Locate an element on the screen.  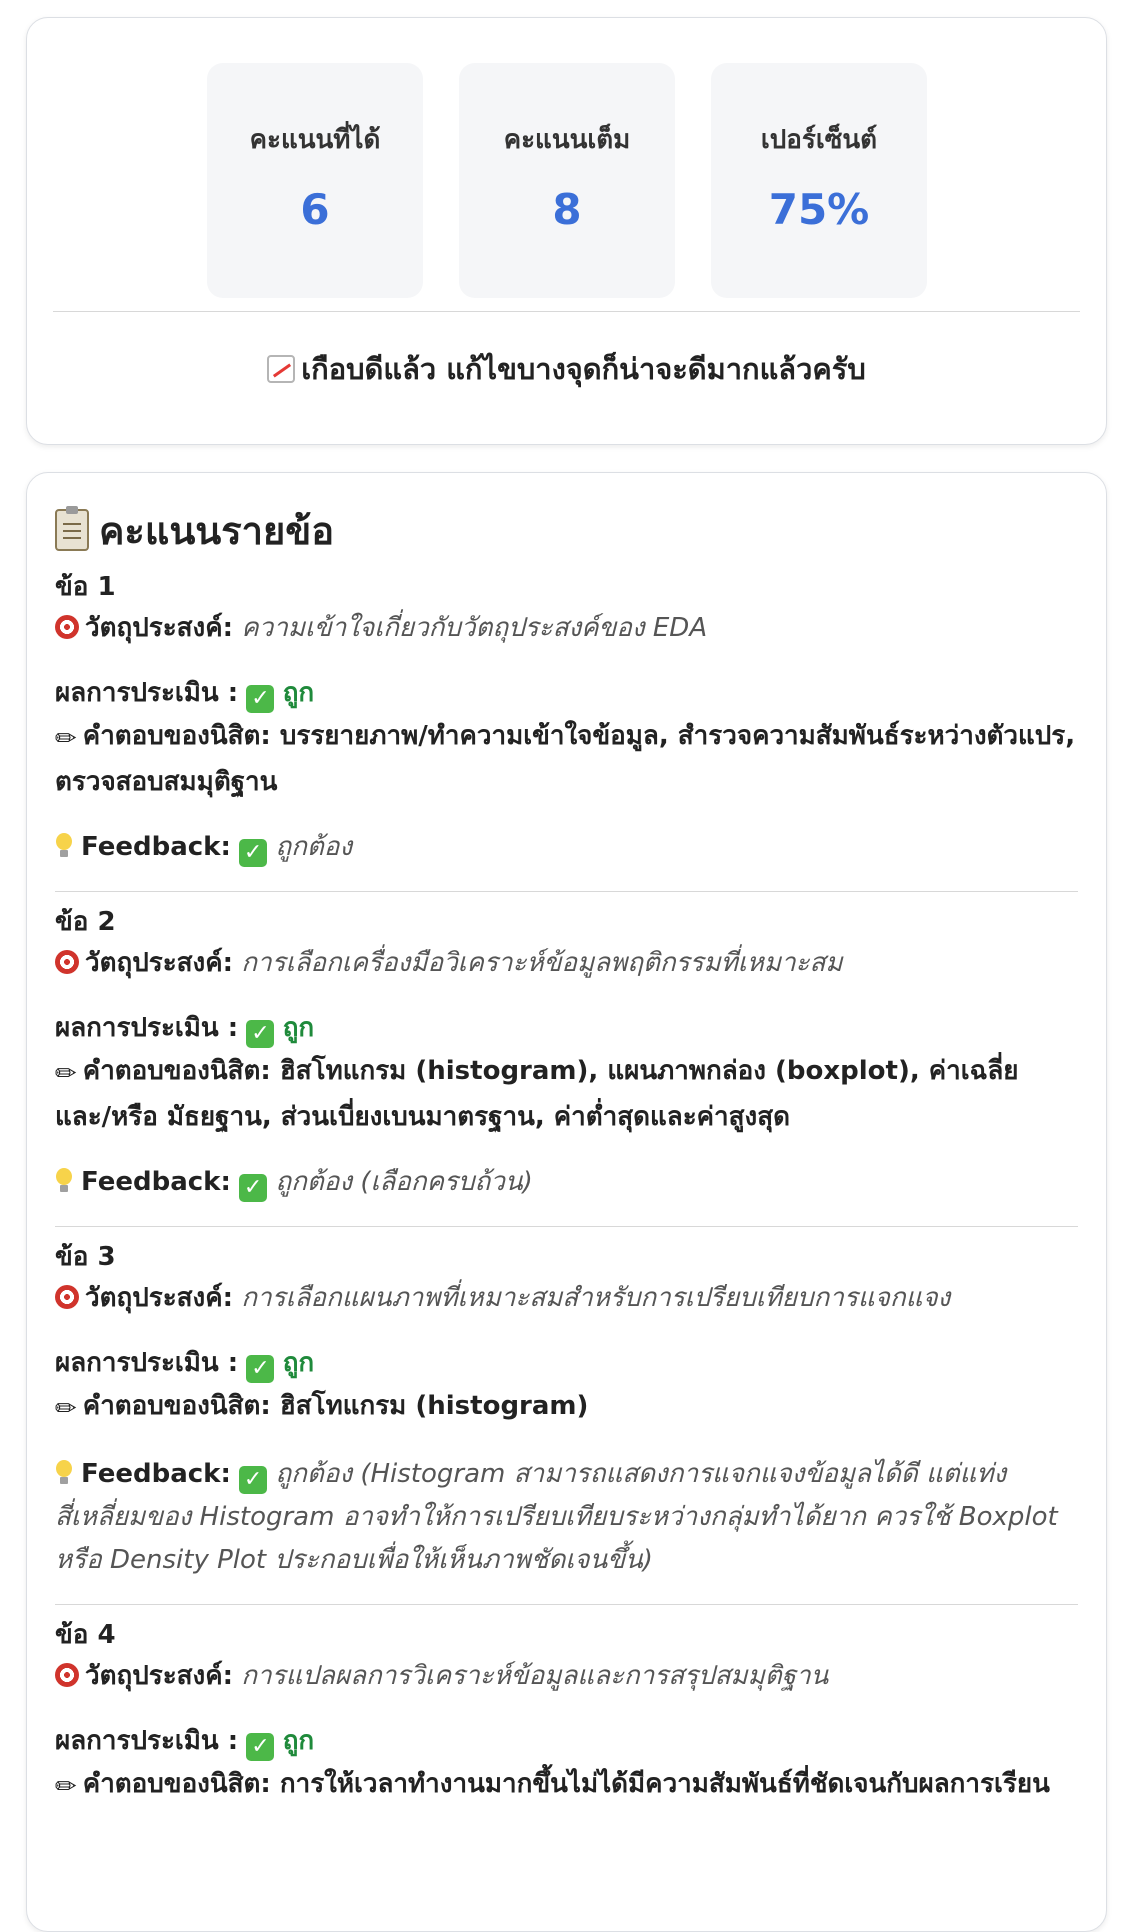
score-total-label: คะแนนเต็ม is located at coordinates (567, 140).